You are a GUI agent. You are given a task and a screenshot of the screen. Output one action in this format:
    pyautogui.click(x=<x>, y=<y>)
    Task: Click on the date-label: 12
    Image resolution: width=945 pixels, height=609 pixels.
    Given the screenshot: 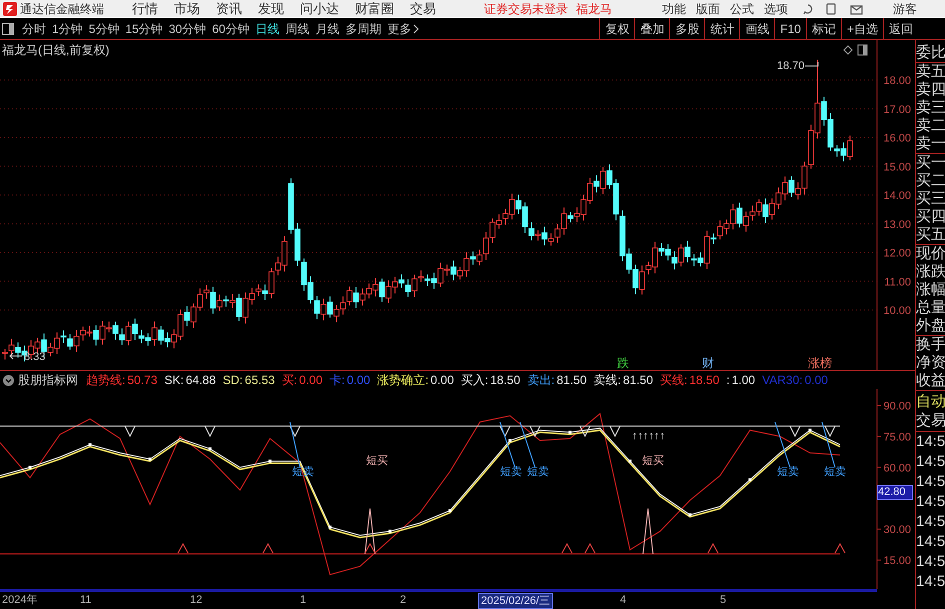 What is the action you would take?
    pyautogui.click(x=196, y=600)
    